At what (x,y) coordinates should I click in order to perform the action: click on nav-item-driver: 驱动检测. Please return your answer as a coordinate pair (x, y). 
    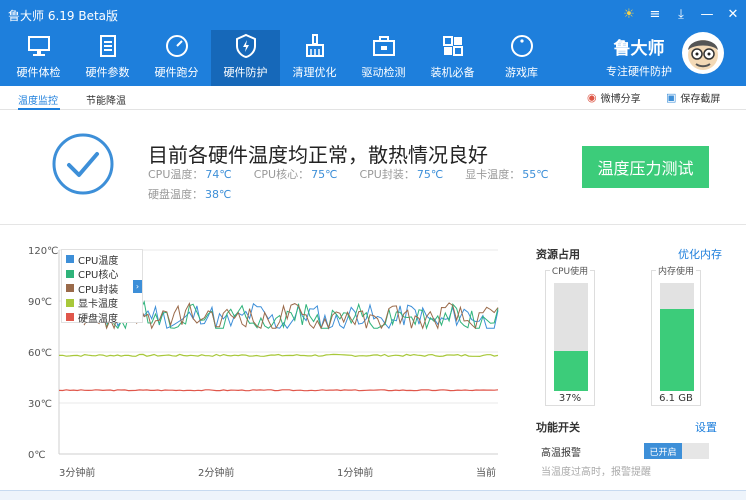
    Looking at the image, I should click on (383, 58).